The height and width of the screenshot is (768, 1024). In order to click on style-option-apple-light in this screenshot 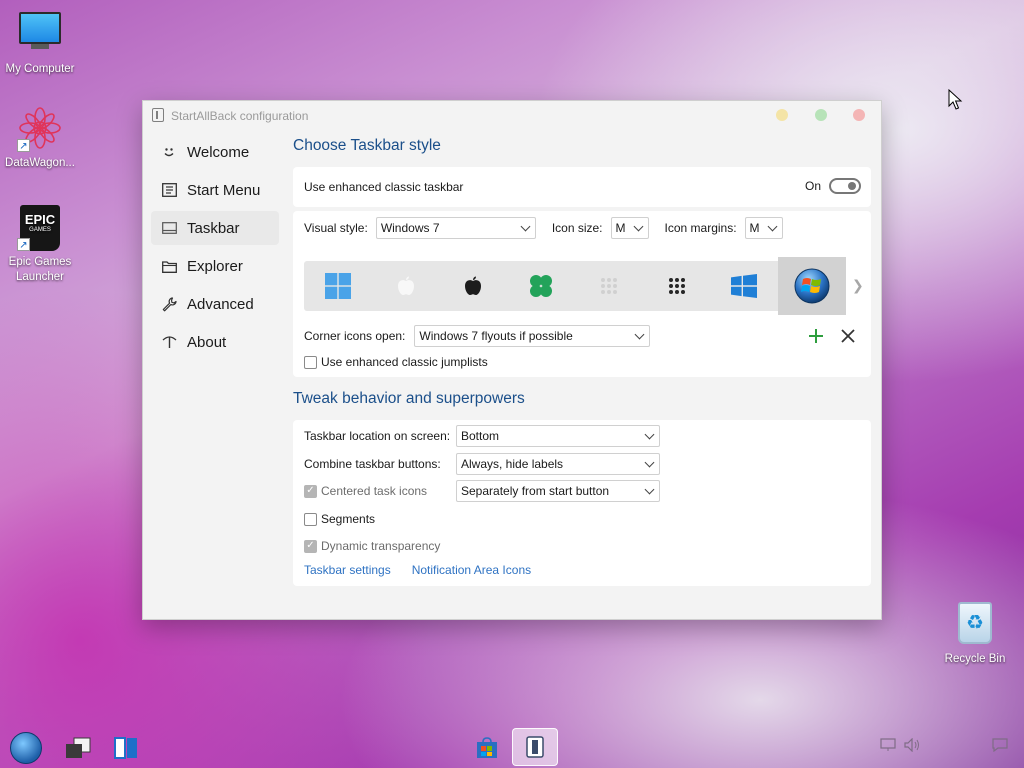, I will do `click(406, 286)`.